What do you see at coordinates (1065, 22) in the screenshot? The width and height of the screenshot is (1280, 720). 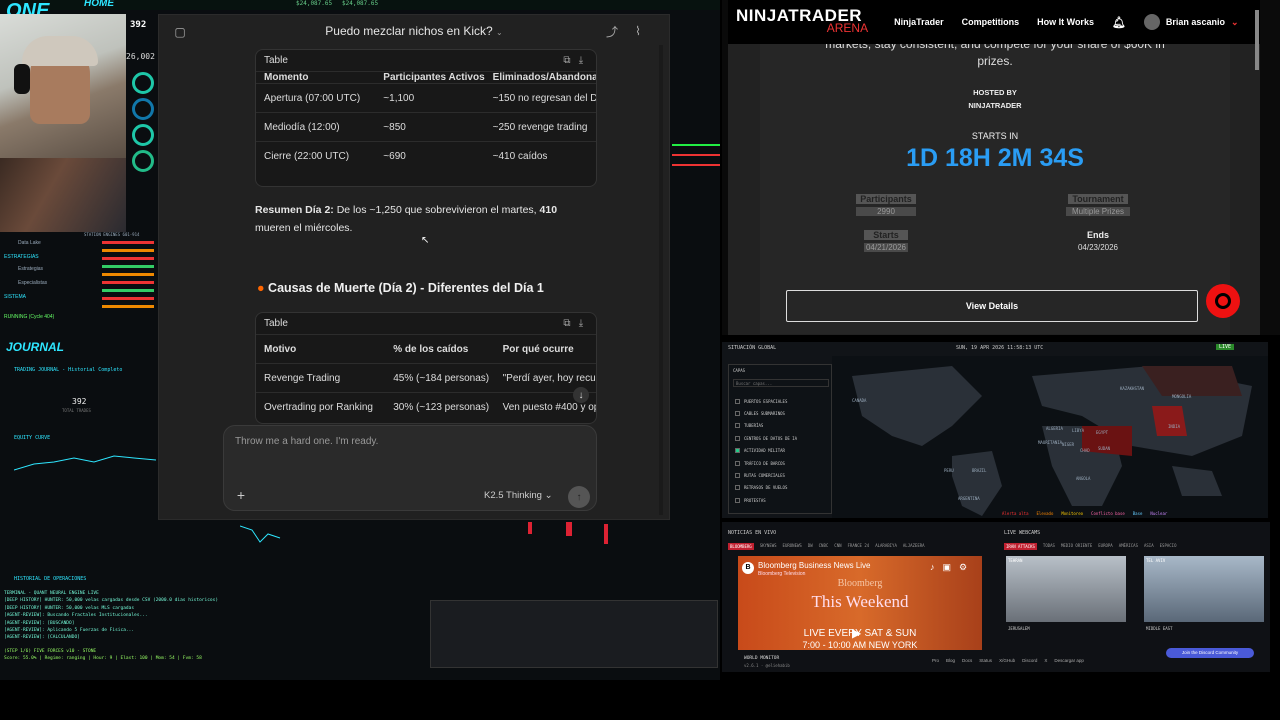 I see `nav-how-it-works: How It Works` at bounding box center [1065, 22].